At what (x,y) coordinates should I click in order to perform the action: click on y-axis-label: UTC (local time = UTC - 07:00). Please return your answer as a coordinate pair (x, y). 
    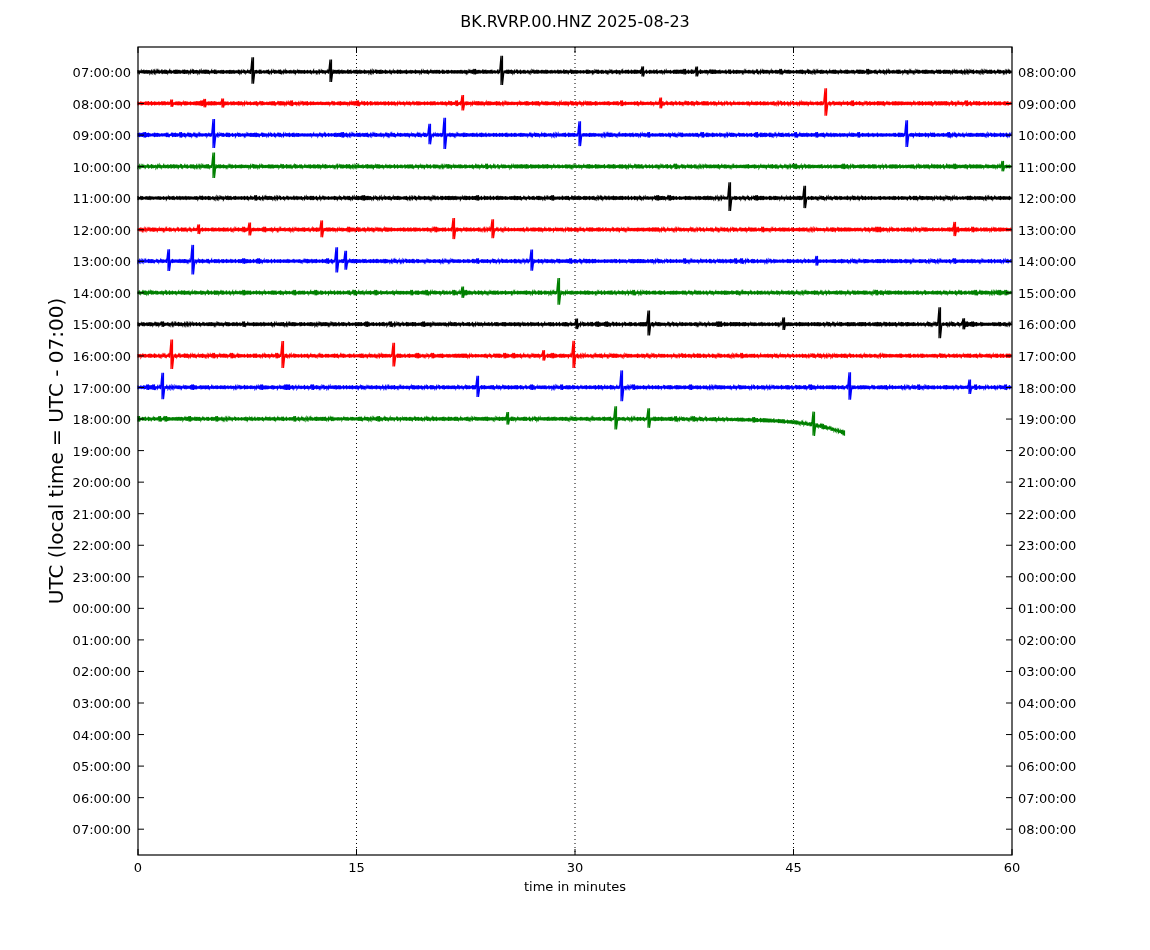
    Looking at the image, I should click on (56, 451).